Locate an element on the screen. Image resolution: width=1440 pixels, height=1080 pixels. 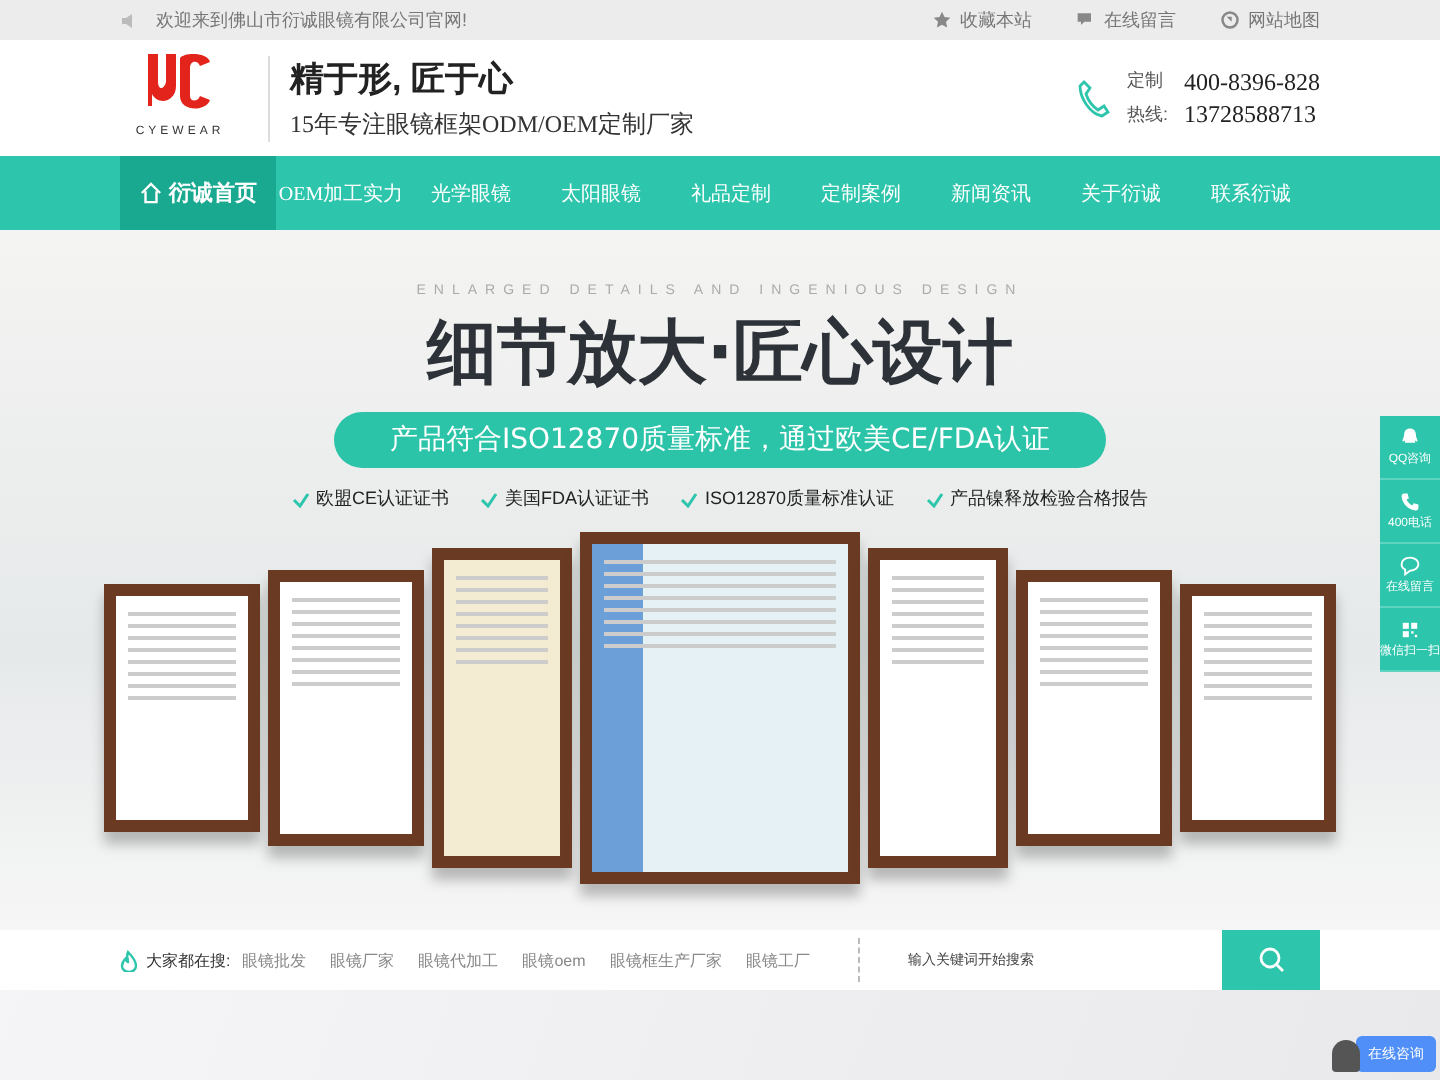
top-link: 网站地图 is located at coordinates (1284, 20).